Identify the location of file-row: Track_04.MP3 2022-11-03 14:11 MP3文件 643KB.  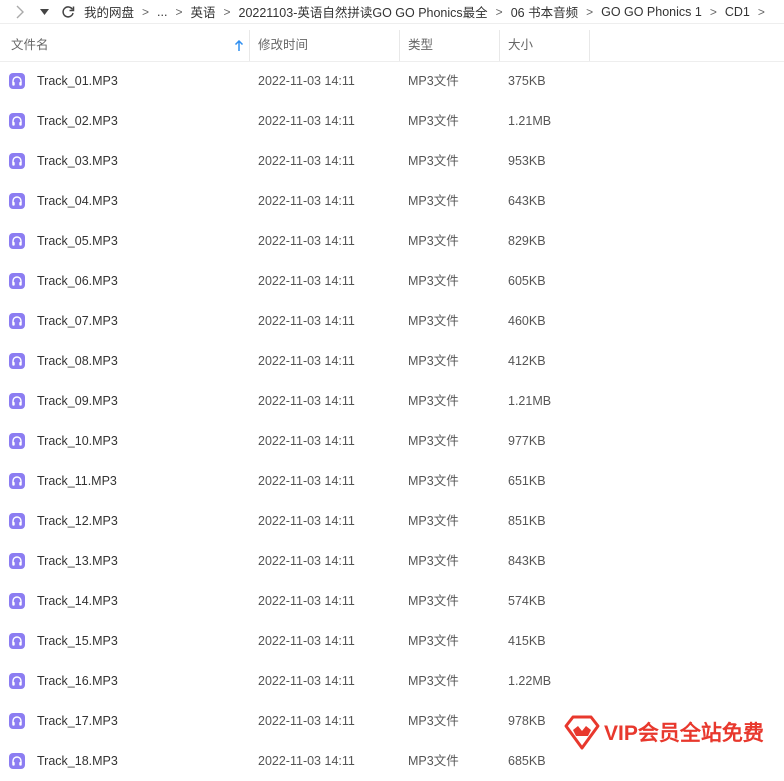
(392, 201).